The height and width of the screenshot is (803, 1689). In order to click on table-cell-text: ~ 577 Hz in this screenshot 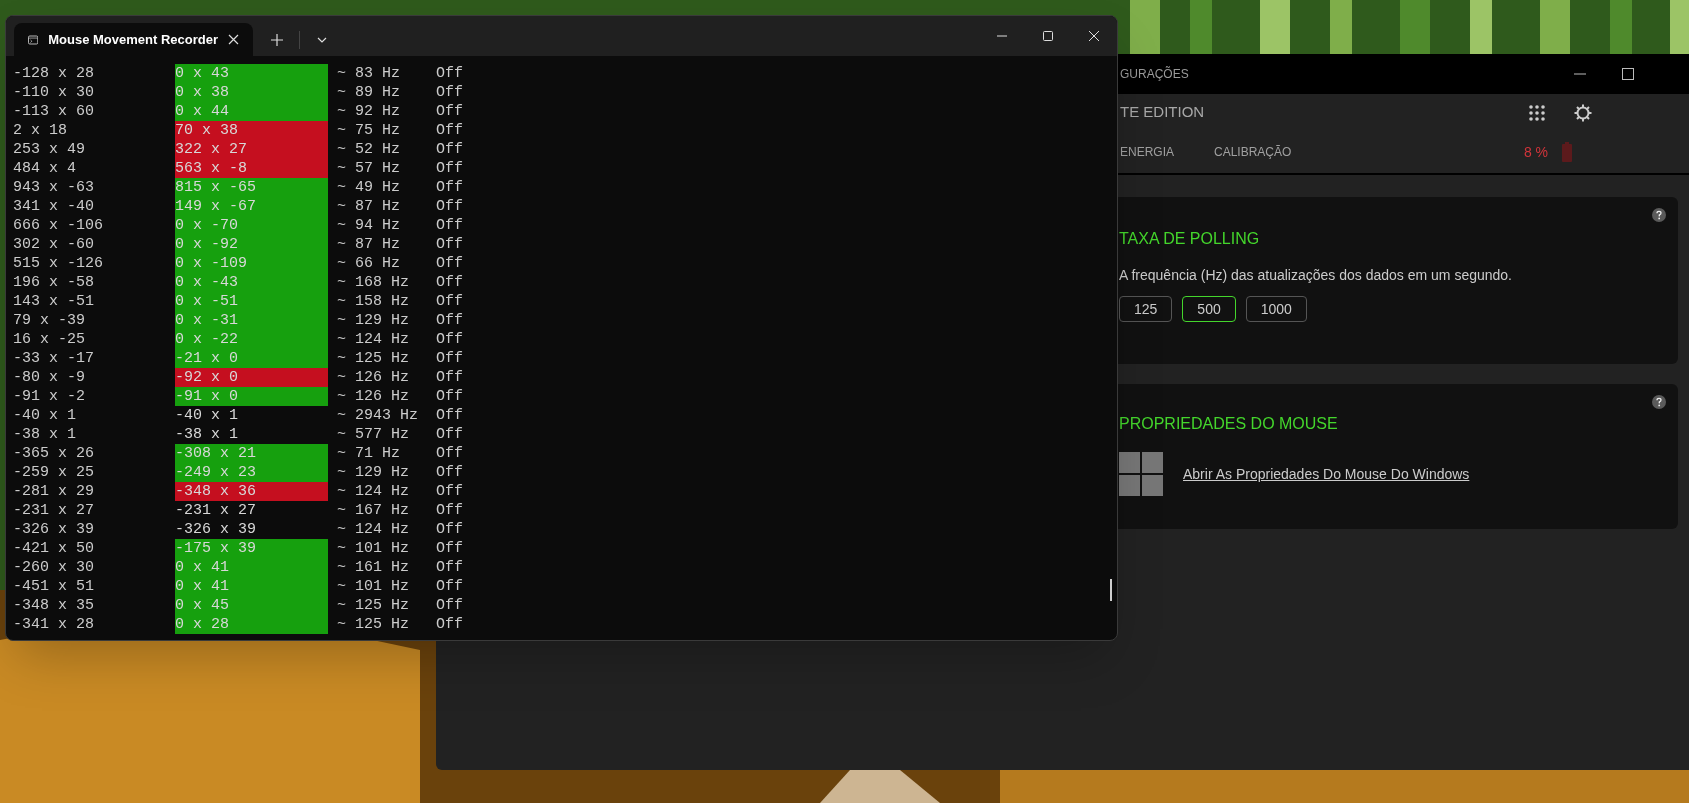, I will do `click(373, 434)`.